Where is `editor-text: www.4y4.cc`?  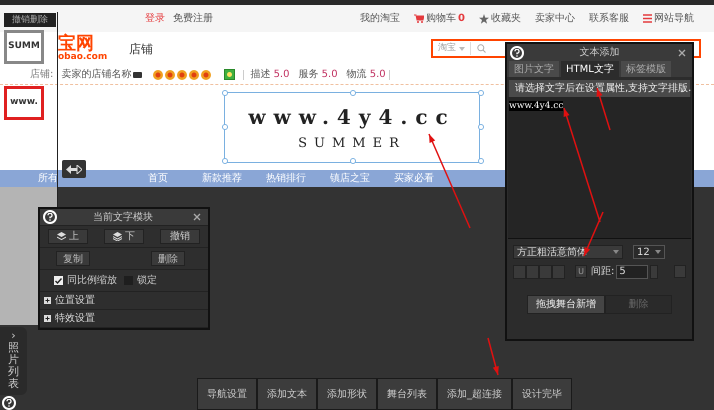
editor-text: www.4y4.cc is located at coordinates (536, 106).